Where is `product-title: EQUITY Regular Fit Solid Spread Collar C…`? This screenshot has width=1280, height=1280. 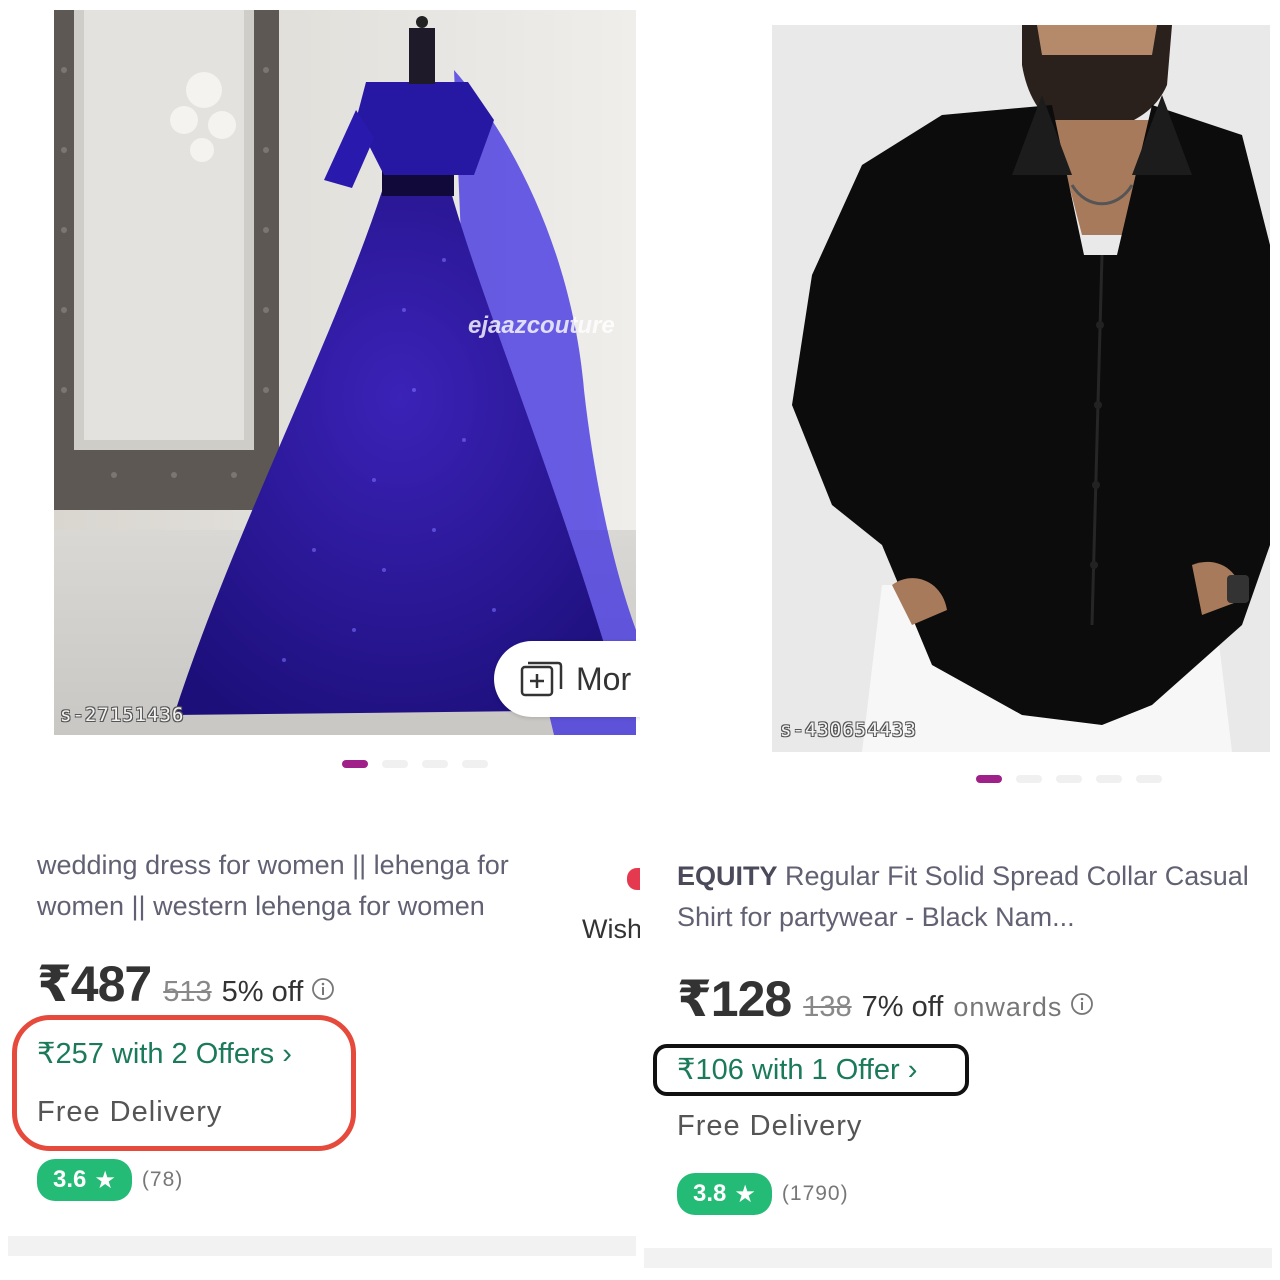
product-title: EQUITY Regular Fit Solid Spread Collar C… is located at coordinates (967, 897).